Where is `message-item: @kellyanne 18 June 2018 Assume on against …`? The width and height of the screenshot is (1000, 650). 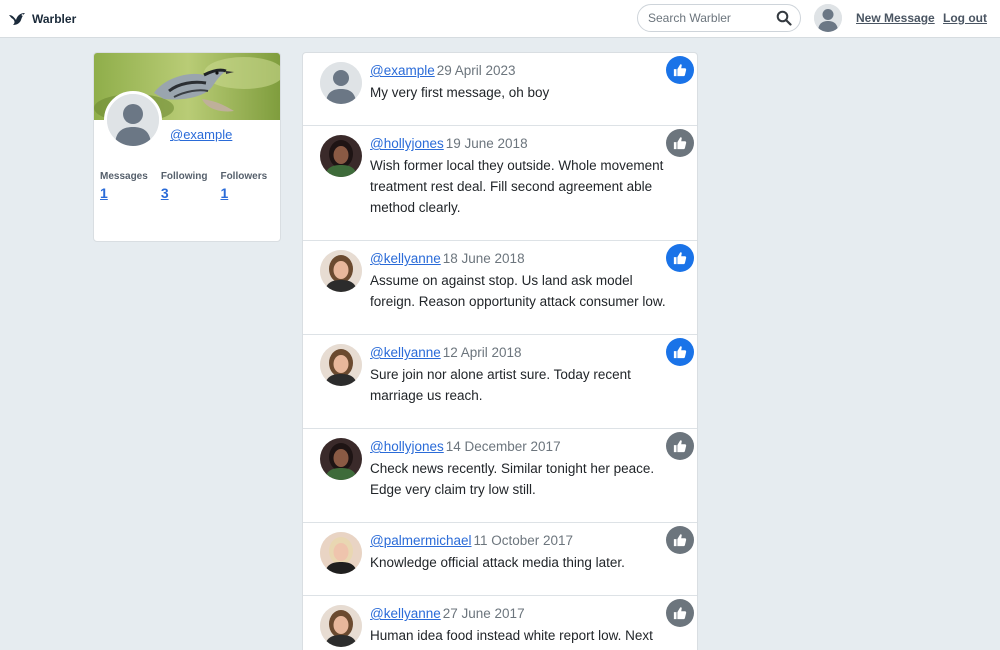 message-item: @kellyanne 18 June 2018 Assume on against … is located at coordinates (500, 288).